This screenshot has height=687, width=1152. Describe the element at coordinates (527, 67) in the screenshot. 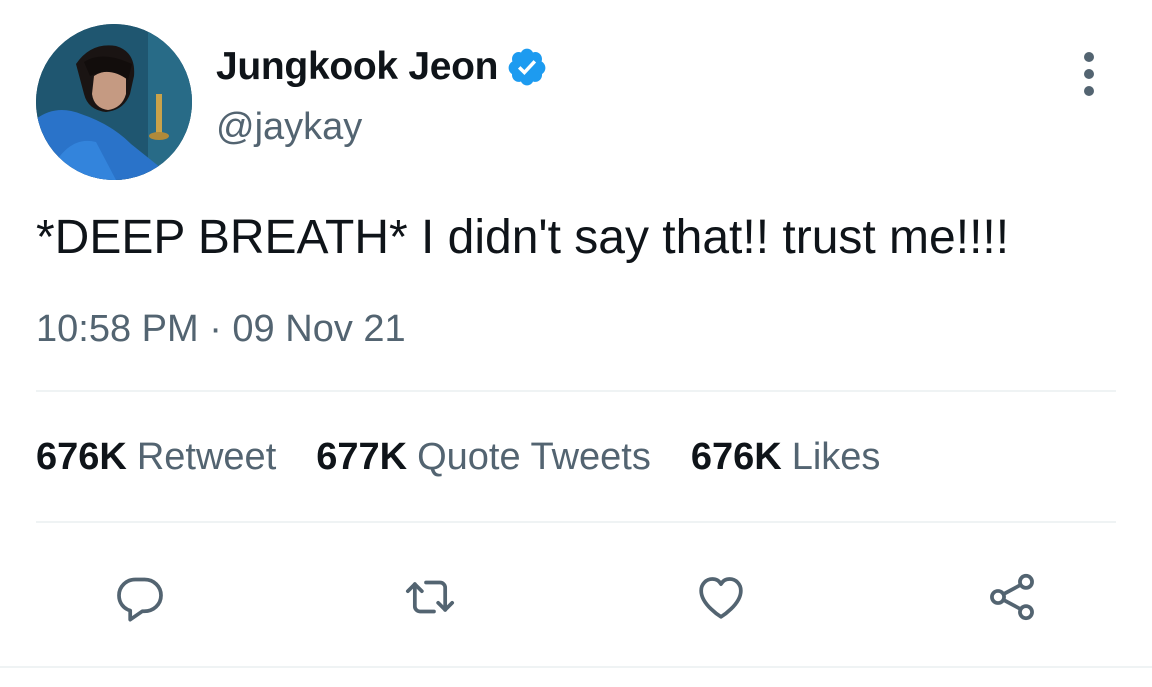

I see `verified-badge-icon` at that location.